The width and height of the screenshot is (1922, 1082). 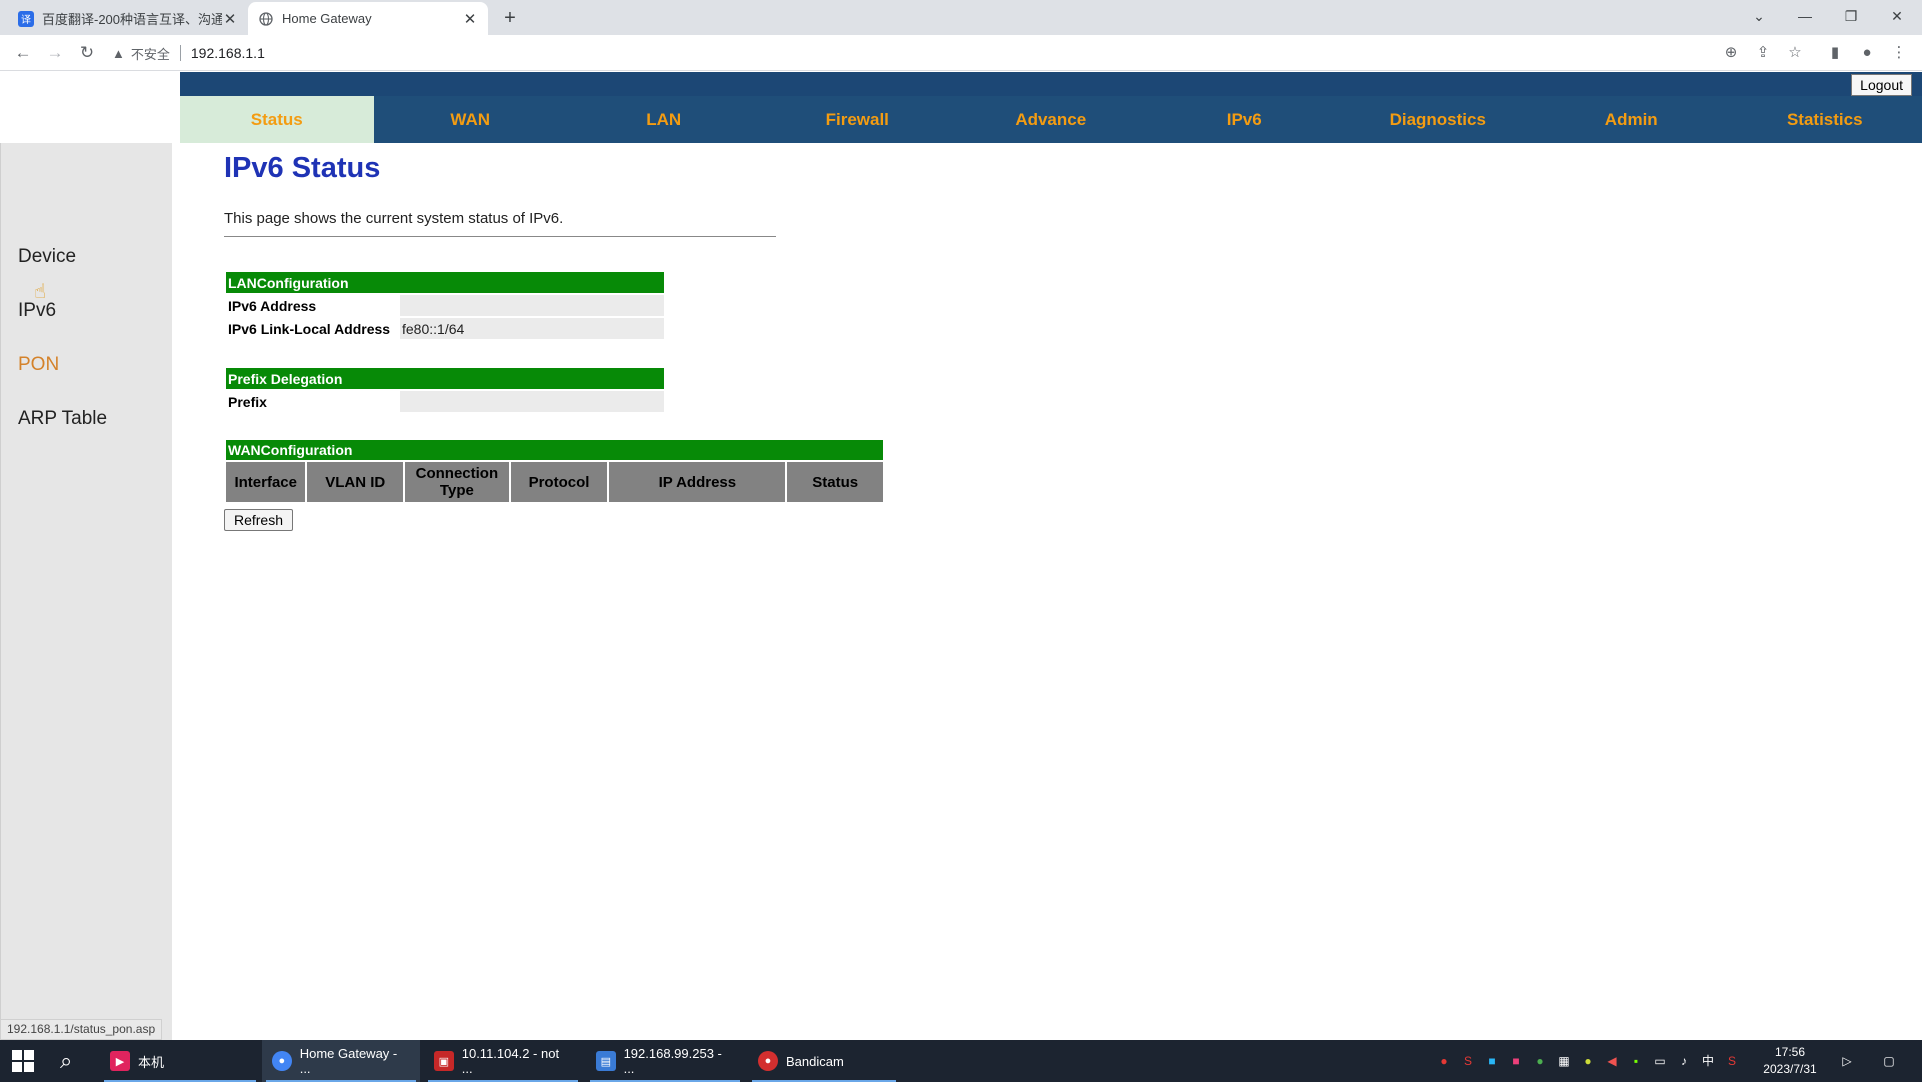 I want to click on app-tray-icon: ◀, so click(x=1612, y=1061).